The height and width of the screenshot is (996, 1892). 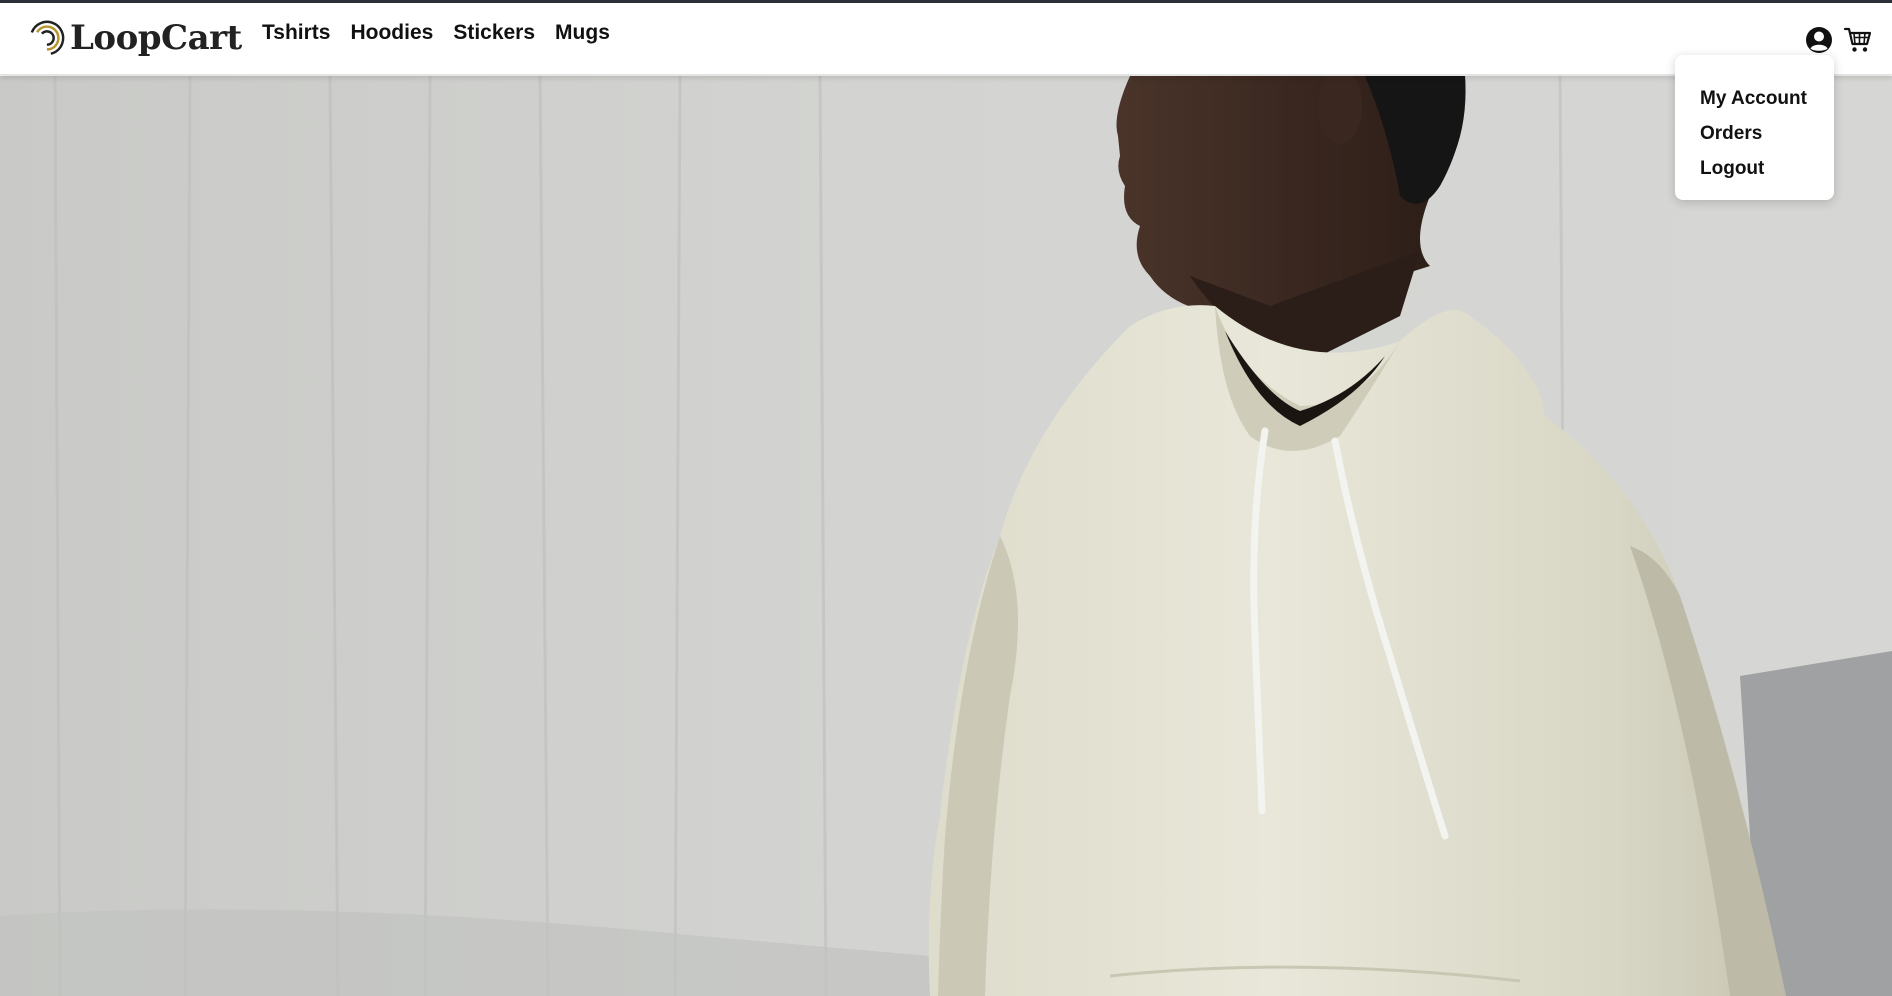 I want to click on menu-item-logout: Logout, so click(x=1767, y=168).